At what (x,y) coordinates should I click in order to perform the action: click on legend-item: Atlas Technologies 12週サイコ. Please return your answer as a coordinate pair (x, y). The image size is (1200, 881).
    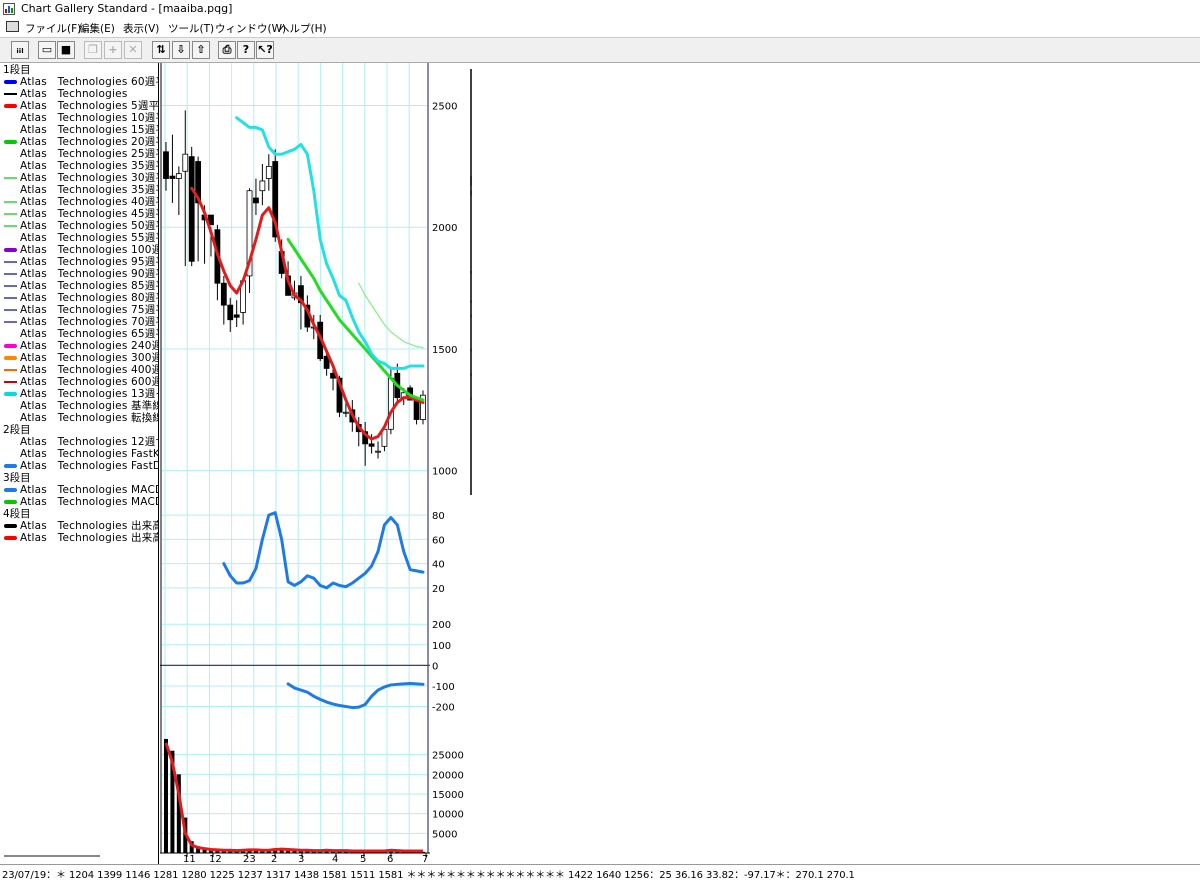
    Looking at the image, I should click on (79, 442).